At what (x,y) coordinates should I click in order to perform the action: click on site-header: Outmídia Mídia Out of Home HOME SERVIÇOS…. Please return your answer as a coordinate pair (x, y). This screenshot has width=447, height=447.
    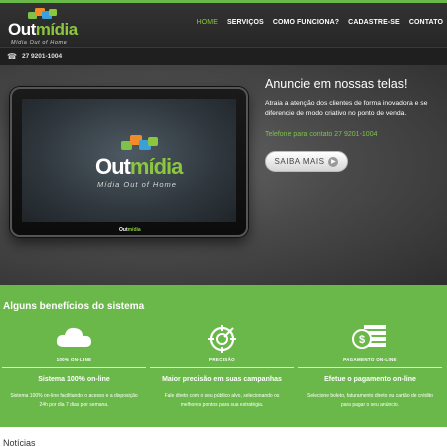
    Looking at the image, I should click on (223, 25).